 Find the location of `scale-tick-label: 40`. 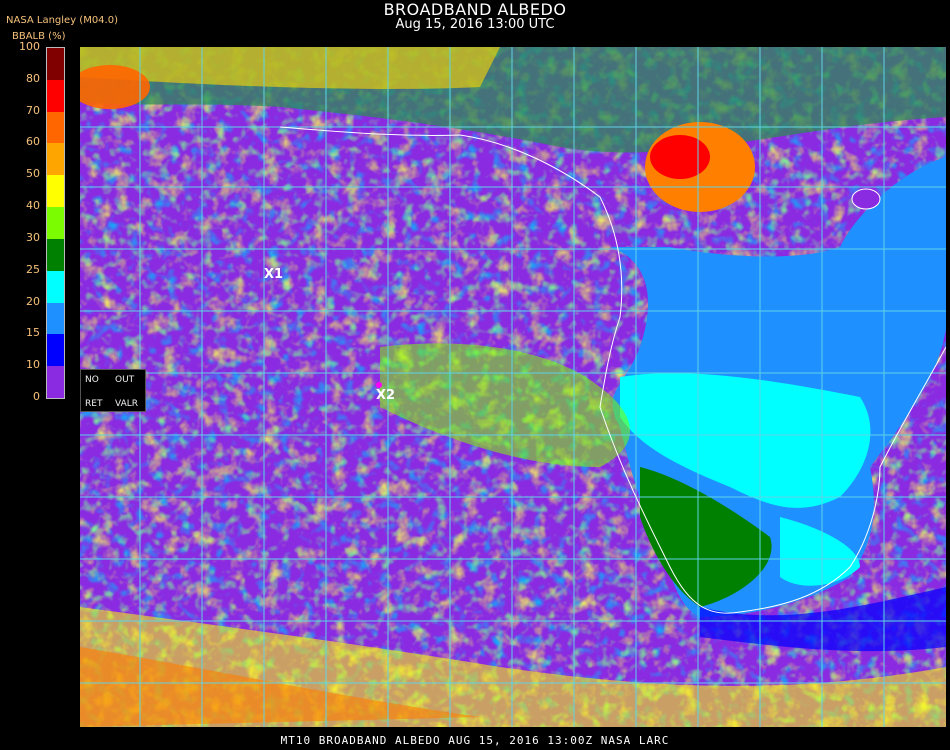

scale-tick-label: 40 is located at coordinates (33, 206).